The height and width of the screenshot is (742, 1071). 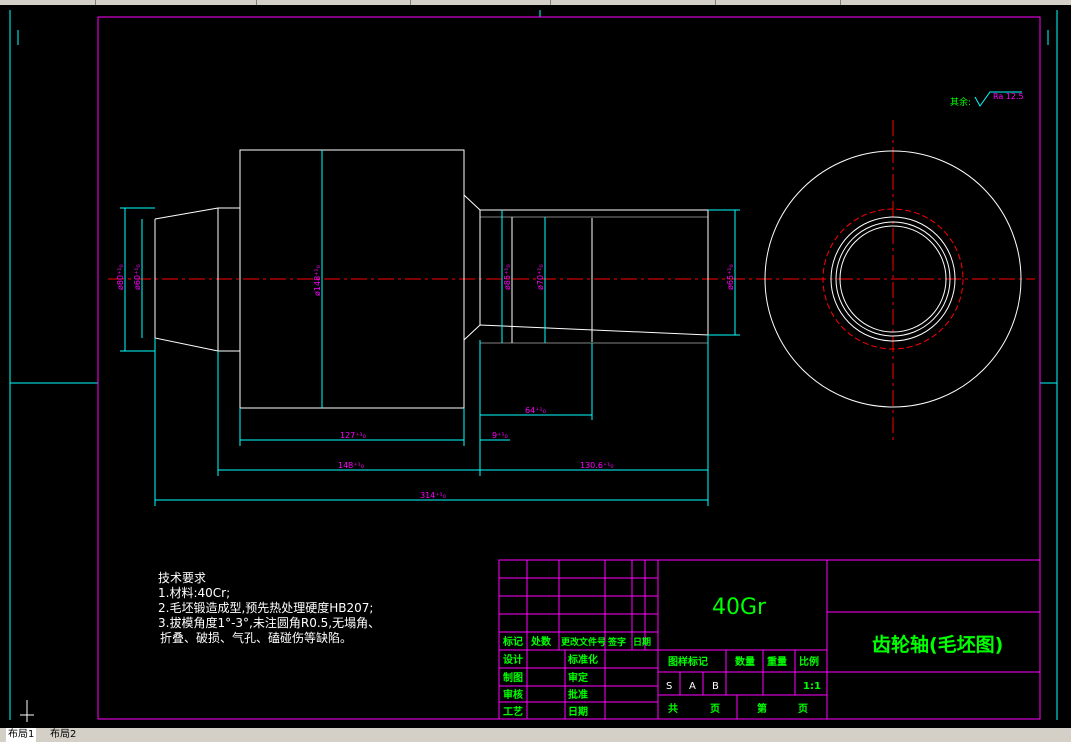 What do you see at coordinates (960, 102) in the screenshot?
I see `roughness-label: 其余:` at bounding box center [960, 102].